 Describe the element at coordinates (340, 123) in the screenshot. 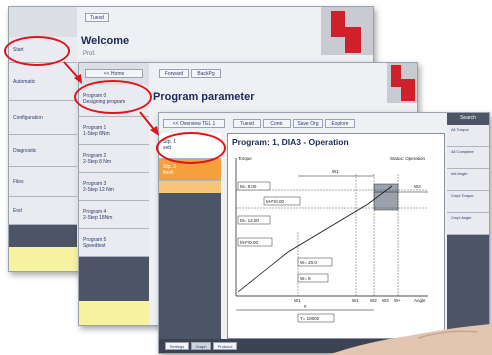

I see `tab-explore: Explore` at that location.